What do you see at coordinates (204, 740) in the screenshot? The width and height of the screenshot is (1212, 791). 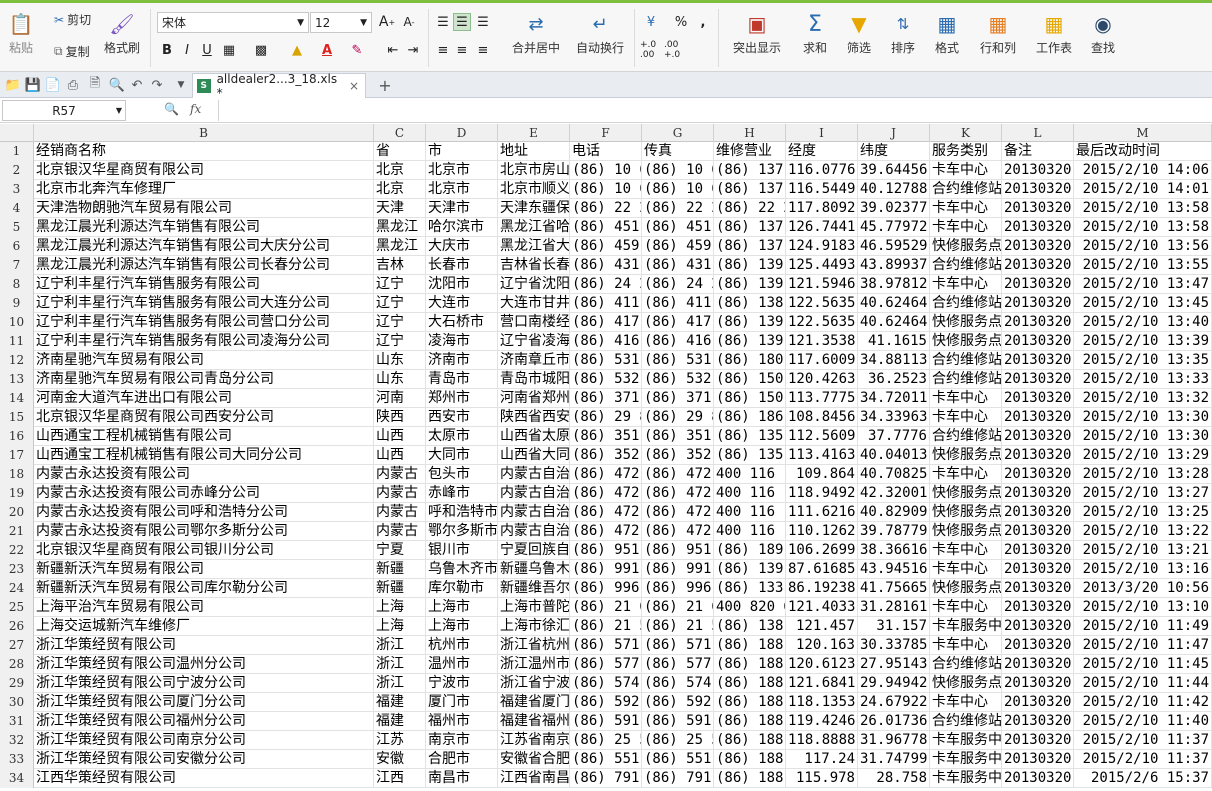 I see `cell-b-32: 浙江华策经贸有限公司南京分公司` at bounding box center [204, 740].